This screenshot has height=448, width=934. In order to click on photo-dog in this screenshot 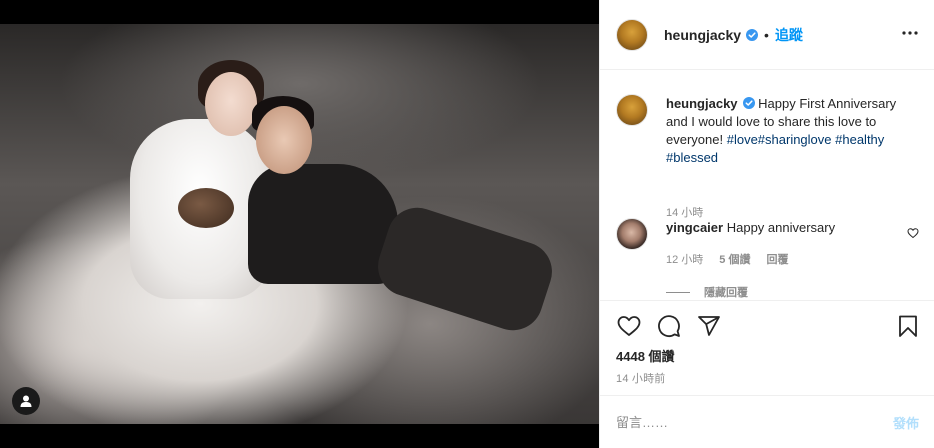, I will do `click(206, 208)`.